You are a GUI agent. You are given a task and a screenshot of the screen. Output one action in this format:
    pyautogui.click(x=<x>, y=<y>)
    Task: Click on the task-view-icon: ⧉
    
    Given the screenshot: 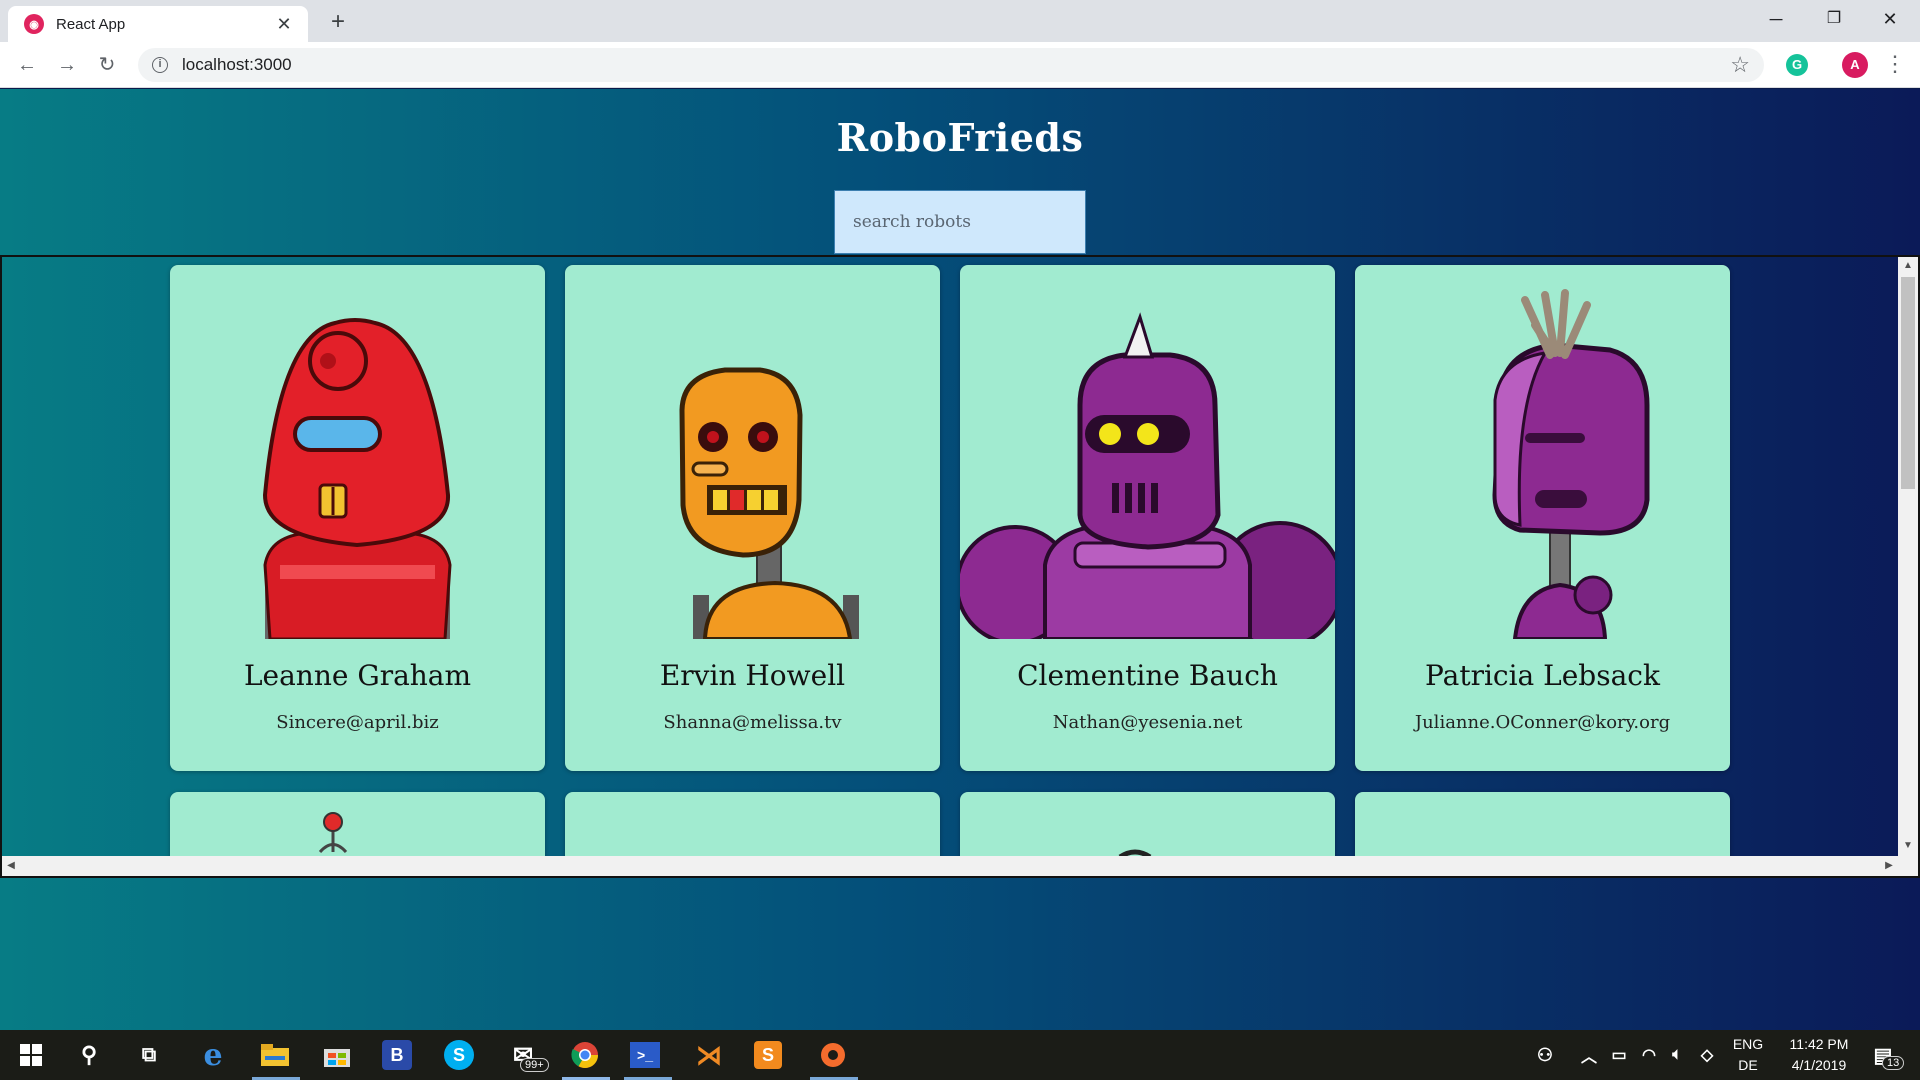 What is the action you would take?
    pyautogui.click(x=149, y=1055)
    